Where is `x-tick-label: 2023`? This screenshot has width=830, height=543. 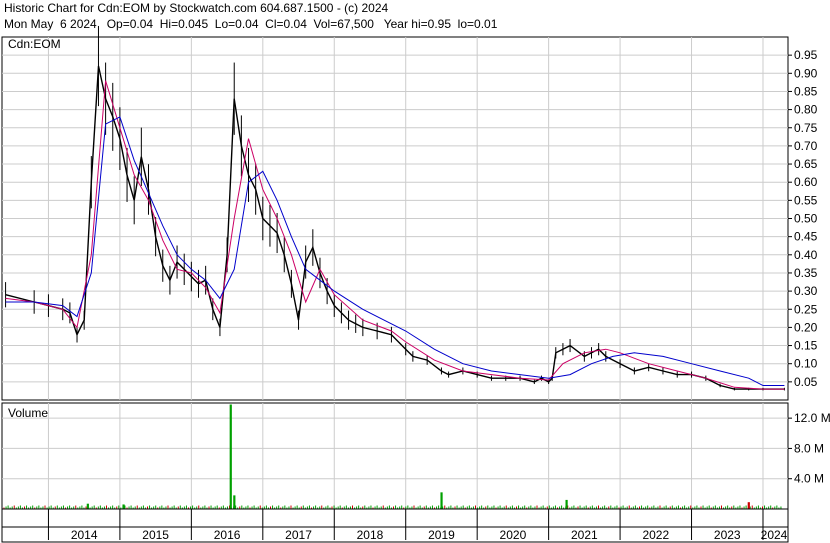 x-tick-label: 2023 is located at coordinates (727, 535).